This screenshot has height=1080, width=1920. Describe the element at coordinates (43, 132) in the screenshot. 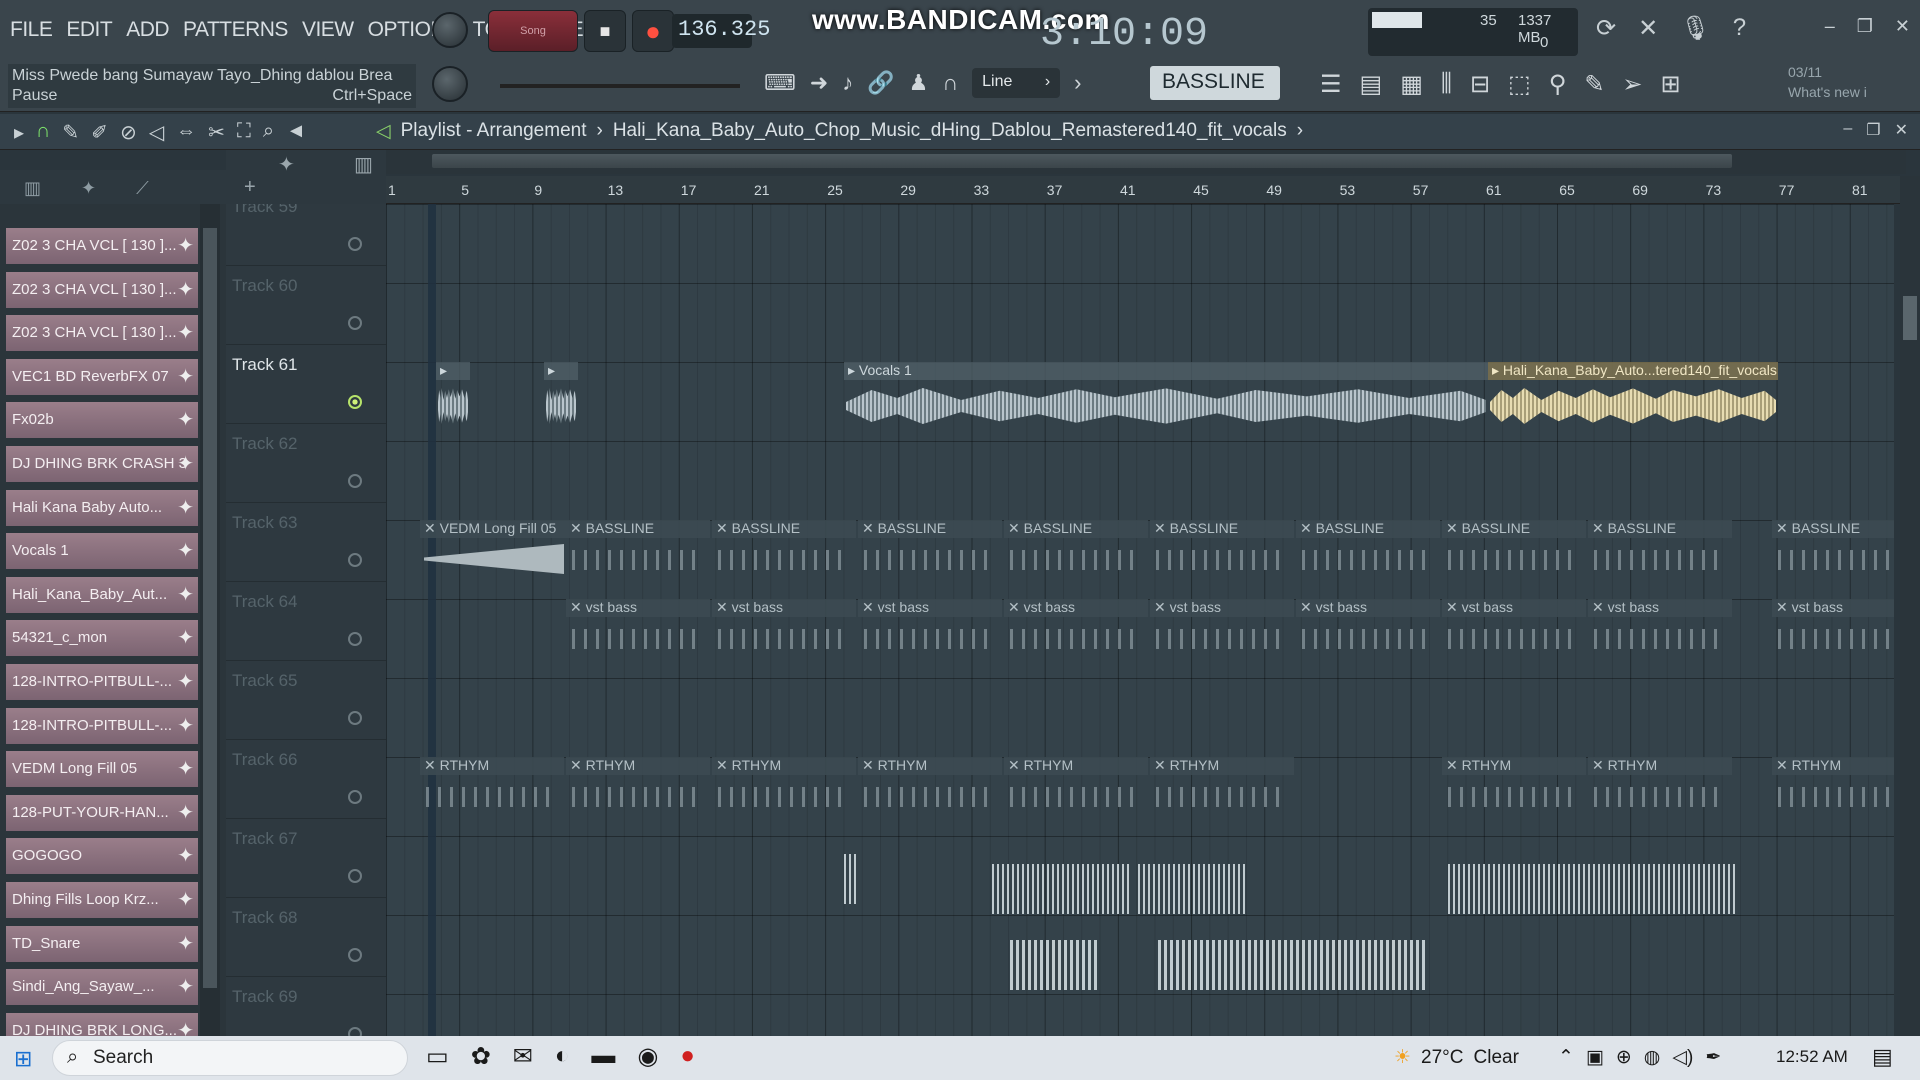

I see `magnet-snap-icon: ∩` at that location.